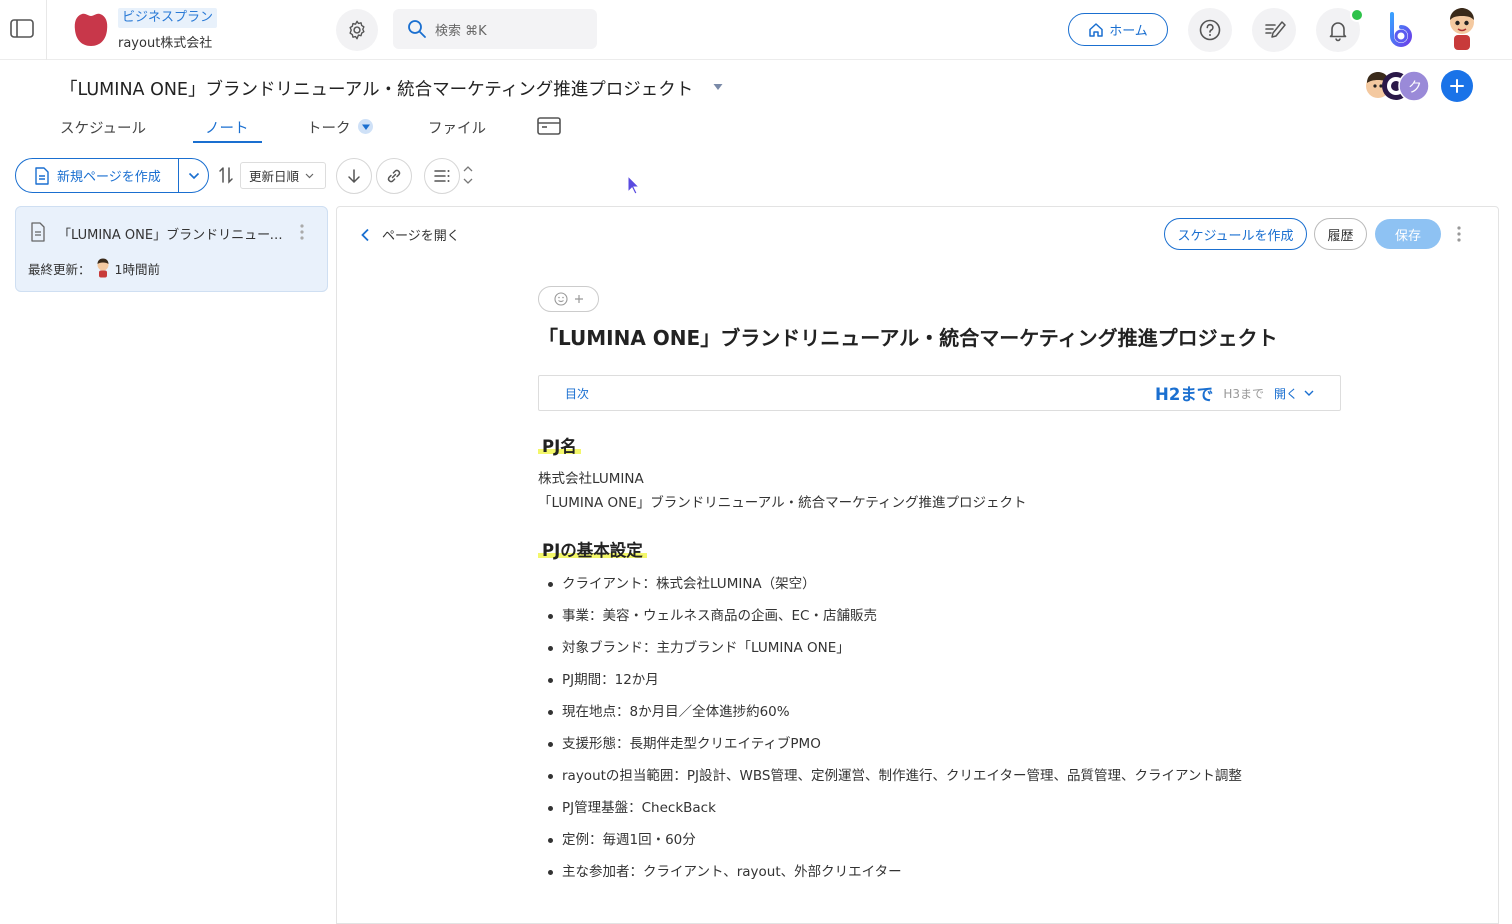  I want to click on tab-note: ノート, so click(227, 127).